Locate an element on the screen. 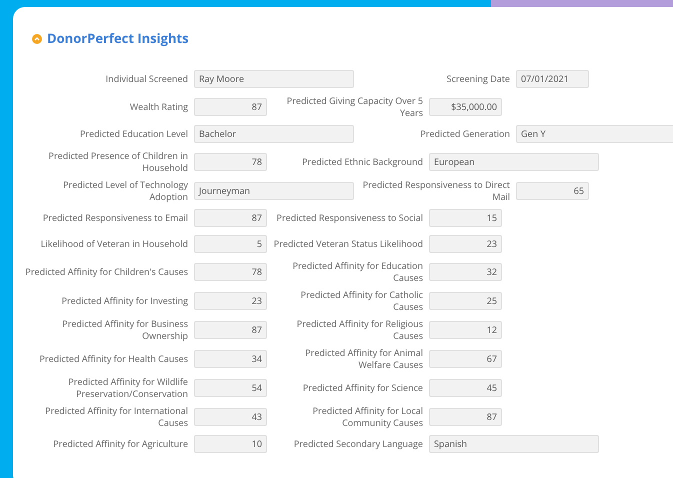 Image resolution: width=673 pixels, height=478 pixels. field-label: Predicted Level of Technology Adoption is located at coordinates (125, 190).